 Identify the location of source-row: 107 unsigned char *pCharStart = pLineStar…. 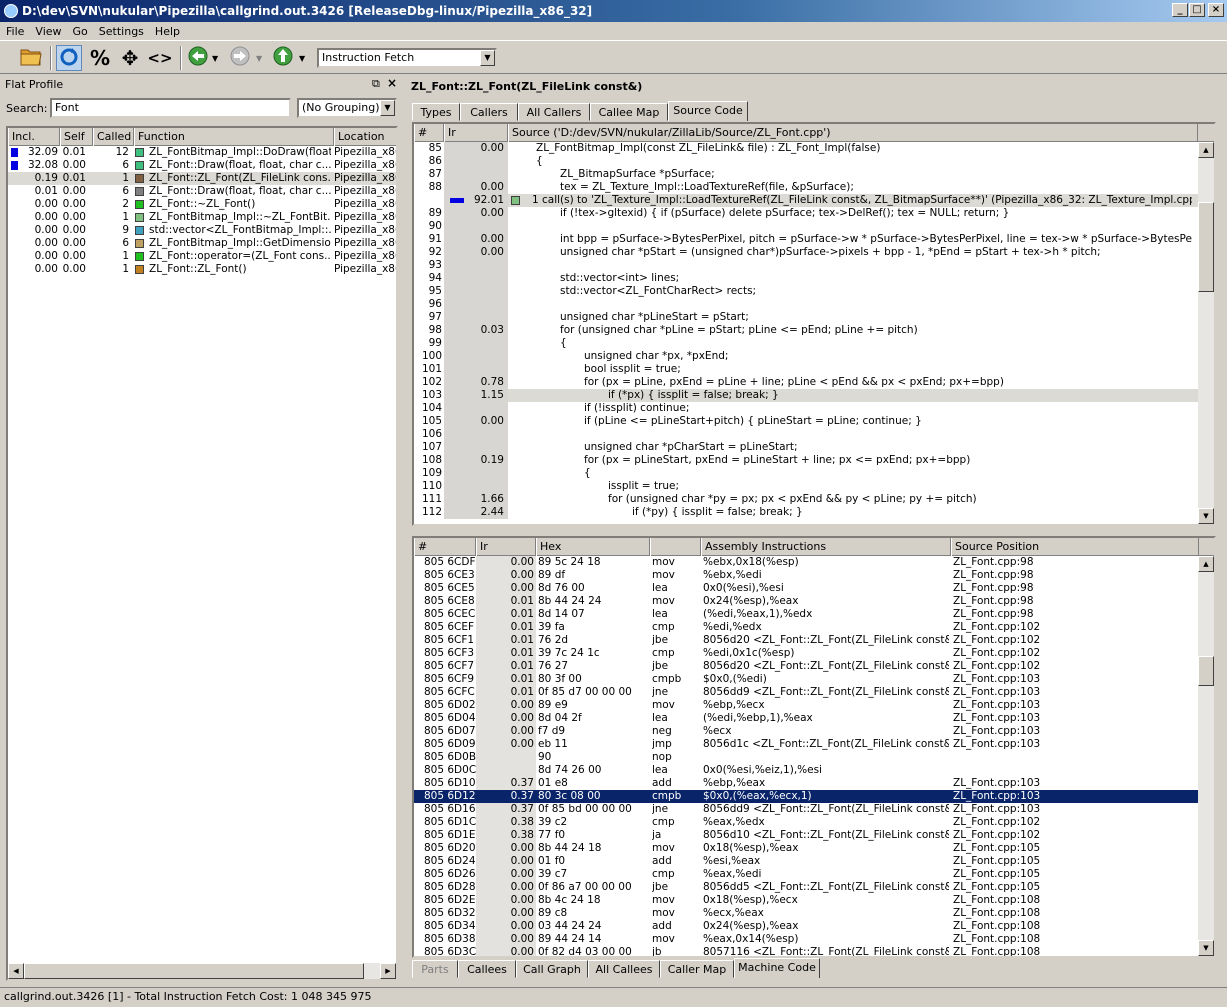
(806, 447).